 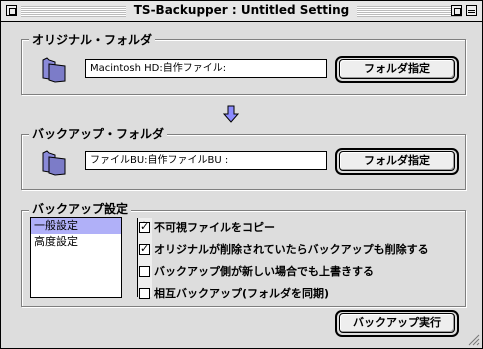 I want to click on option-sync-folders: 相互バックアップ(フォルダを同期), so click(x=234, y=292).